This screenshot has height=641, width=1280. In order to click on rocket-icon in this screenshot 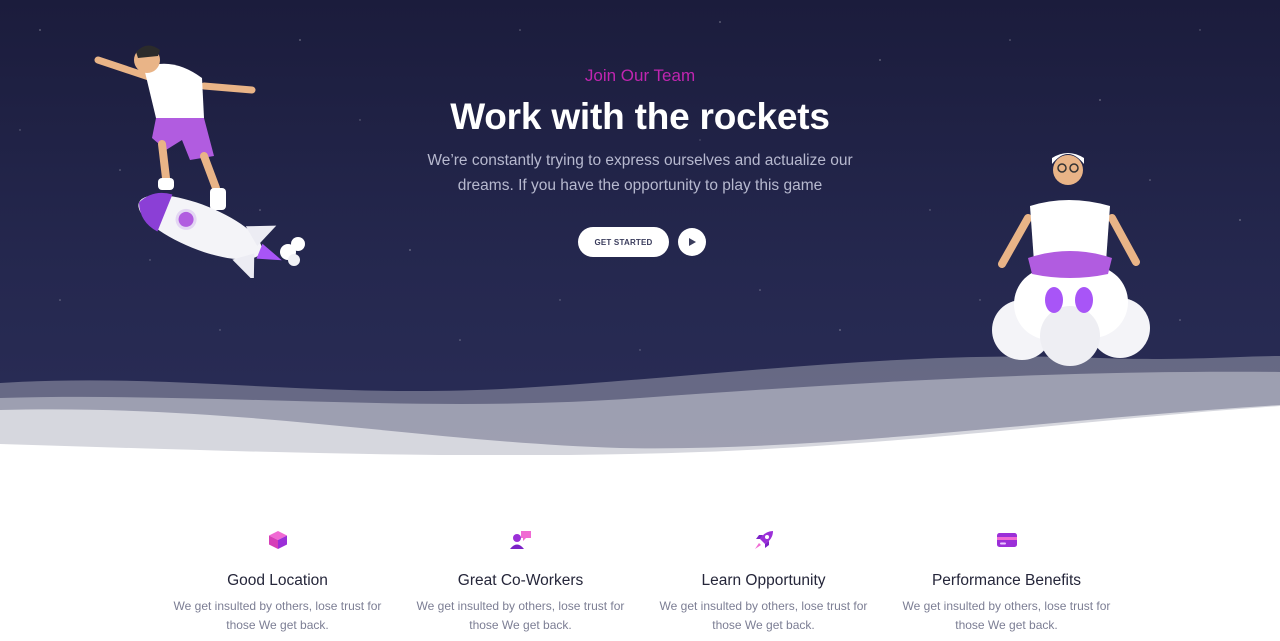, I will do `click(763, 540)`.